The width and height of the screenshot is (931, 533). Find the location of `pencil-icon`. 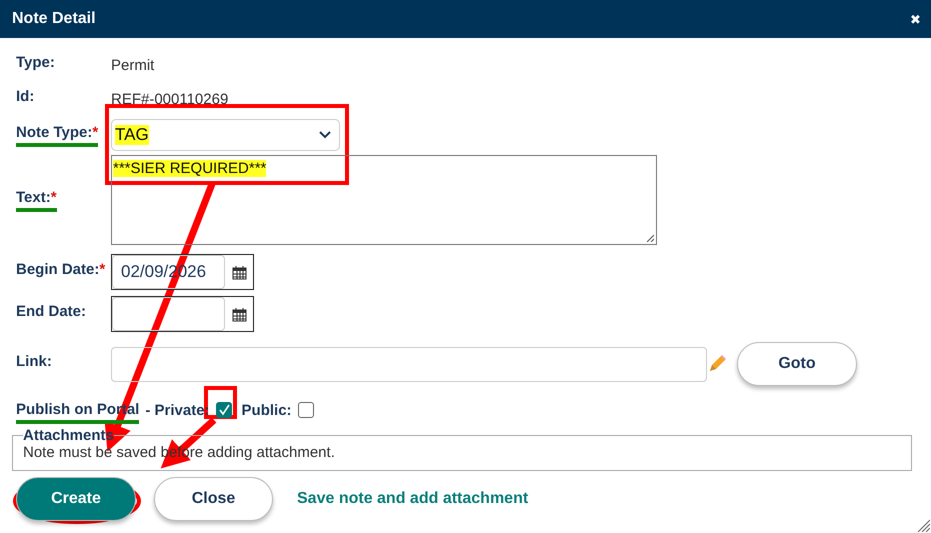

pencil-icon is located at coordinates (717, 364).